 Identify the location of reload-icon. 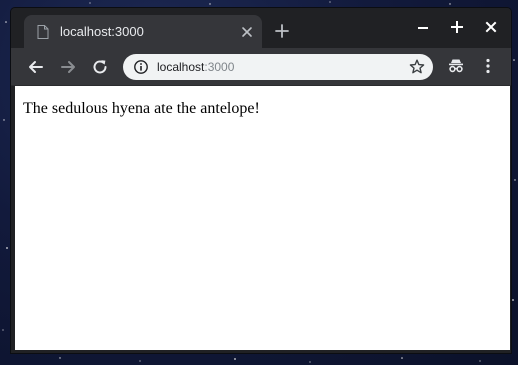
(100, 67).